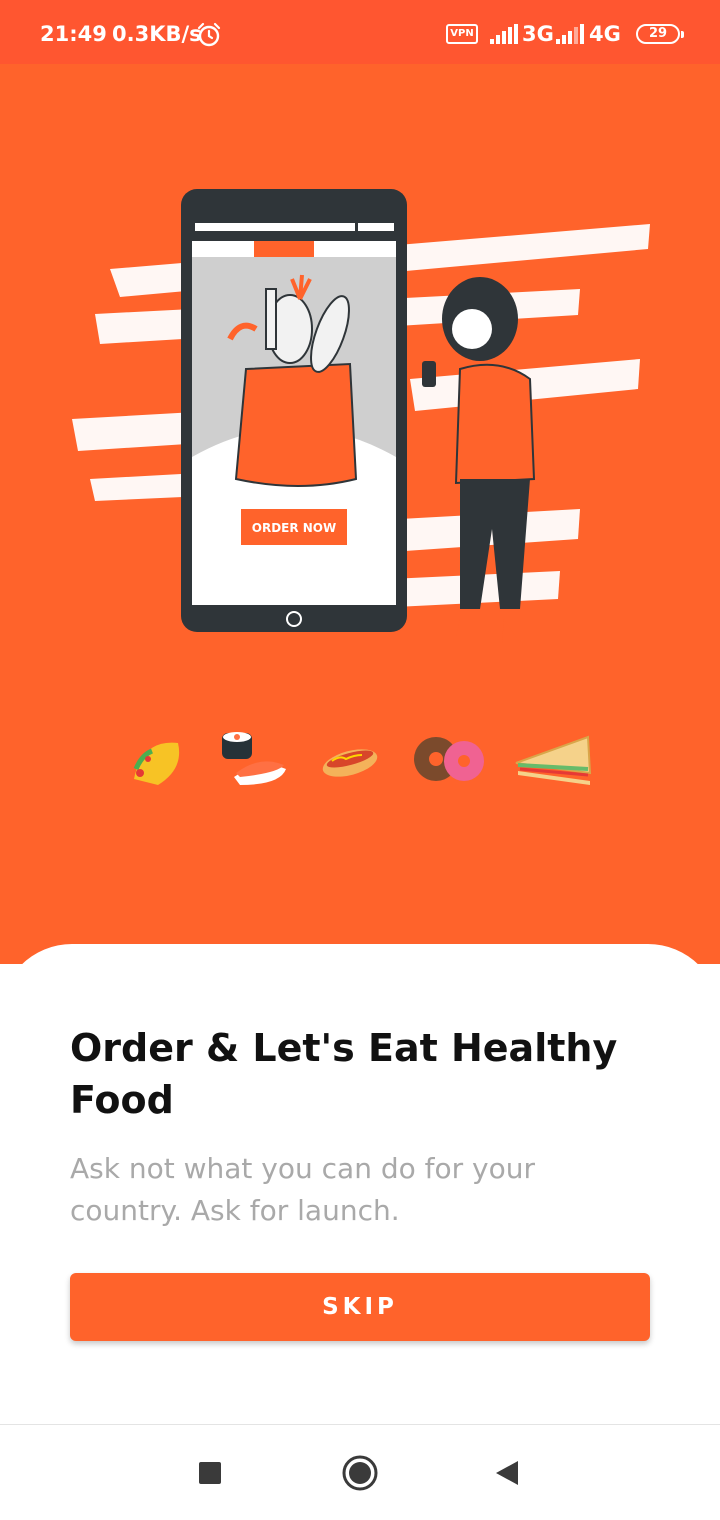 This screenshot has width=720, height=1520. I want to click on alarm-icon, so click(209, 34).